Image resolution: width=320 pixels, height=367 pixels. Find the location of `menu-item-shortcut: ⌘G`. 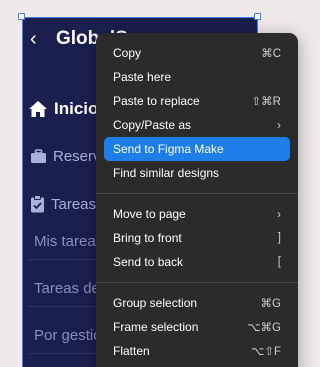

menu-item-shortcut: ⌘G is located at coordinates (270, 304).